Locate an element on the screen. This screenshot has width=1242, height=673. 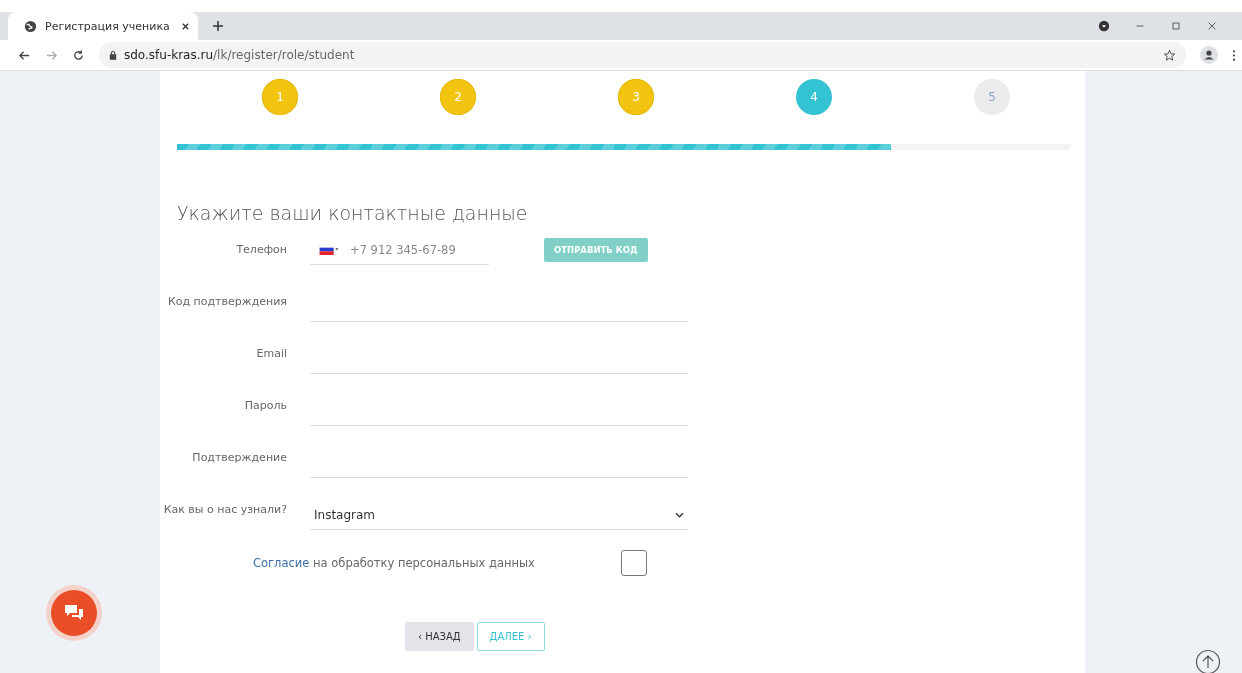
url-text: sdo.sfu-kras.ru/lk/register/role/student is located at coordinates (239, 55).